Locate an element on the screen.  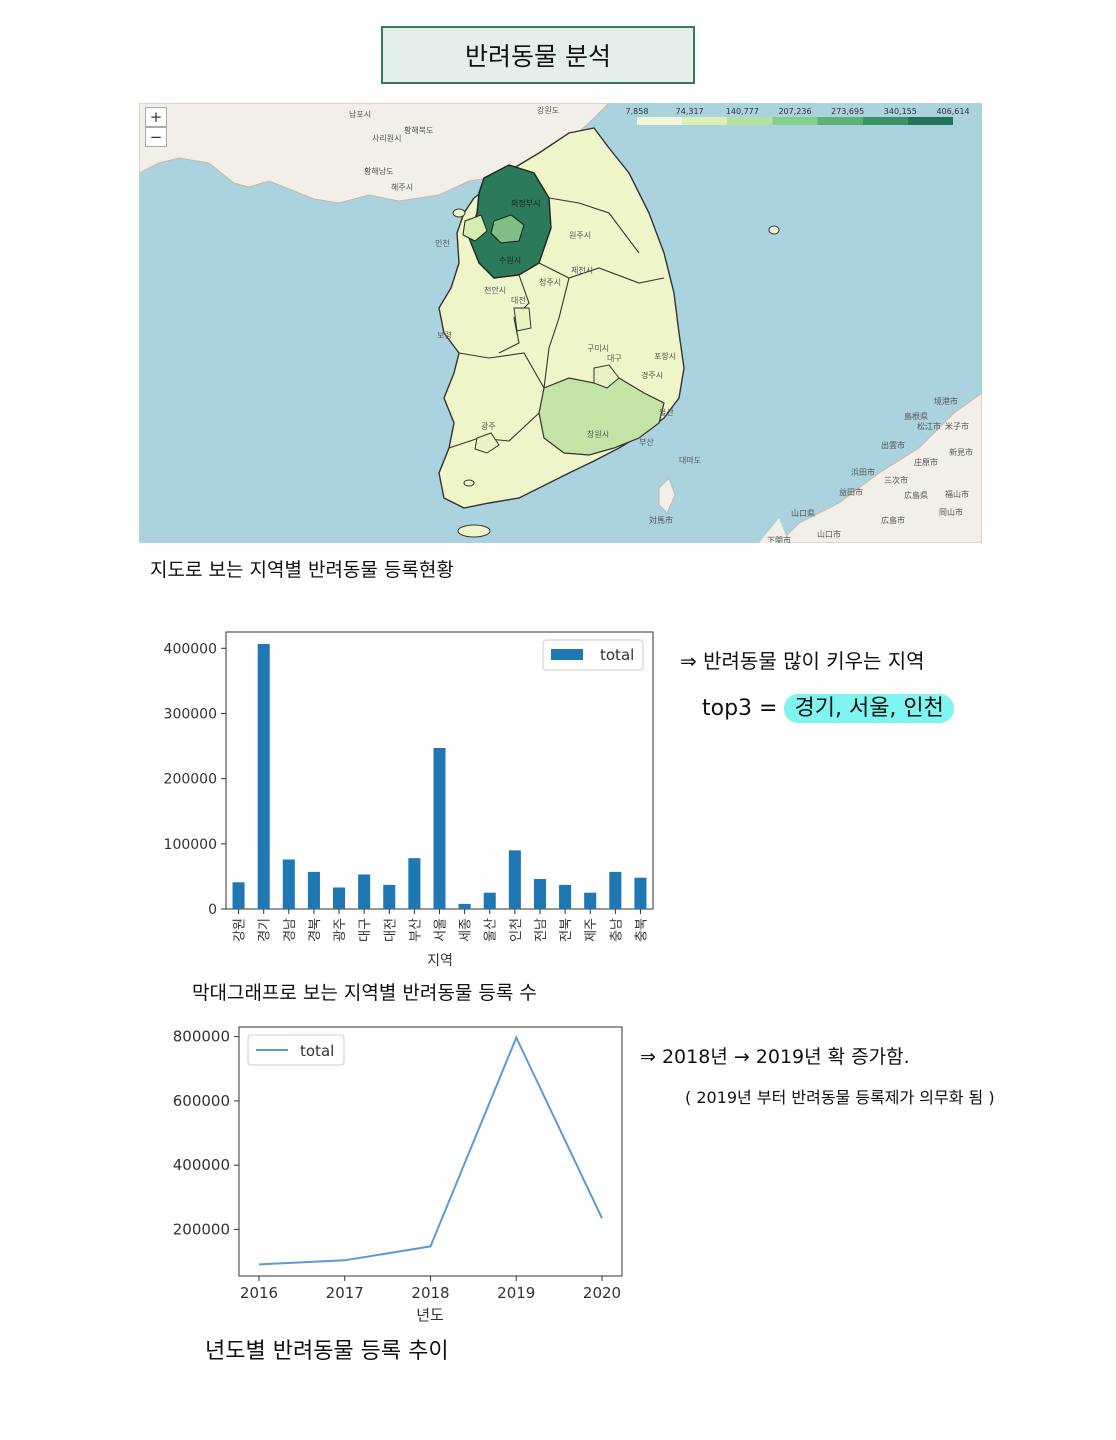
bar-x-axis: 강원 경기 경남 경북 광주 대구 대전 부산 서울 세종 울산 인천 전남 전북 제주 충남 충북 is located at coordinates (441, 925).